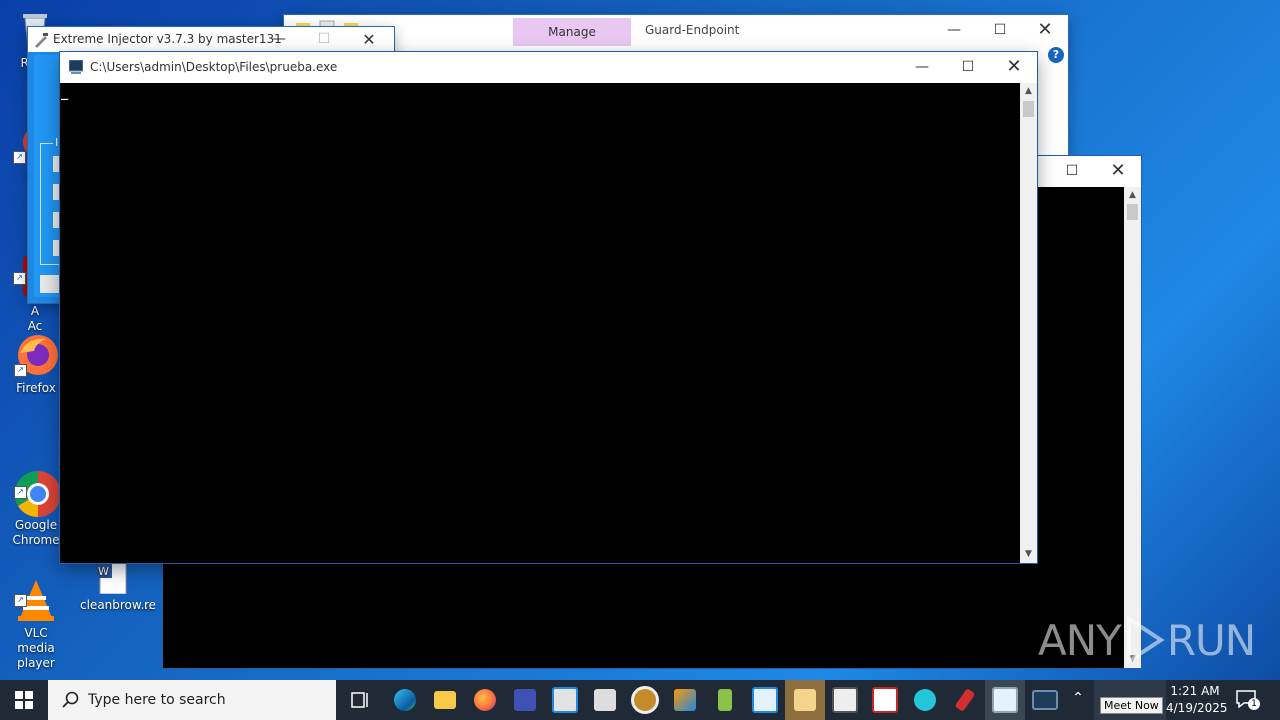  I want to click on injector-button, so click(50, 284).